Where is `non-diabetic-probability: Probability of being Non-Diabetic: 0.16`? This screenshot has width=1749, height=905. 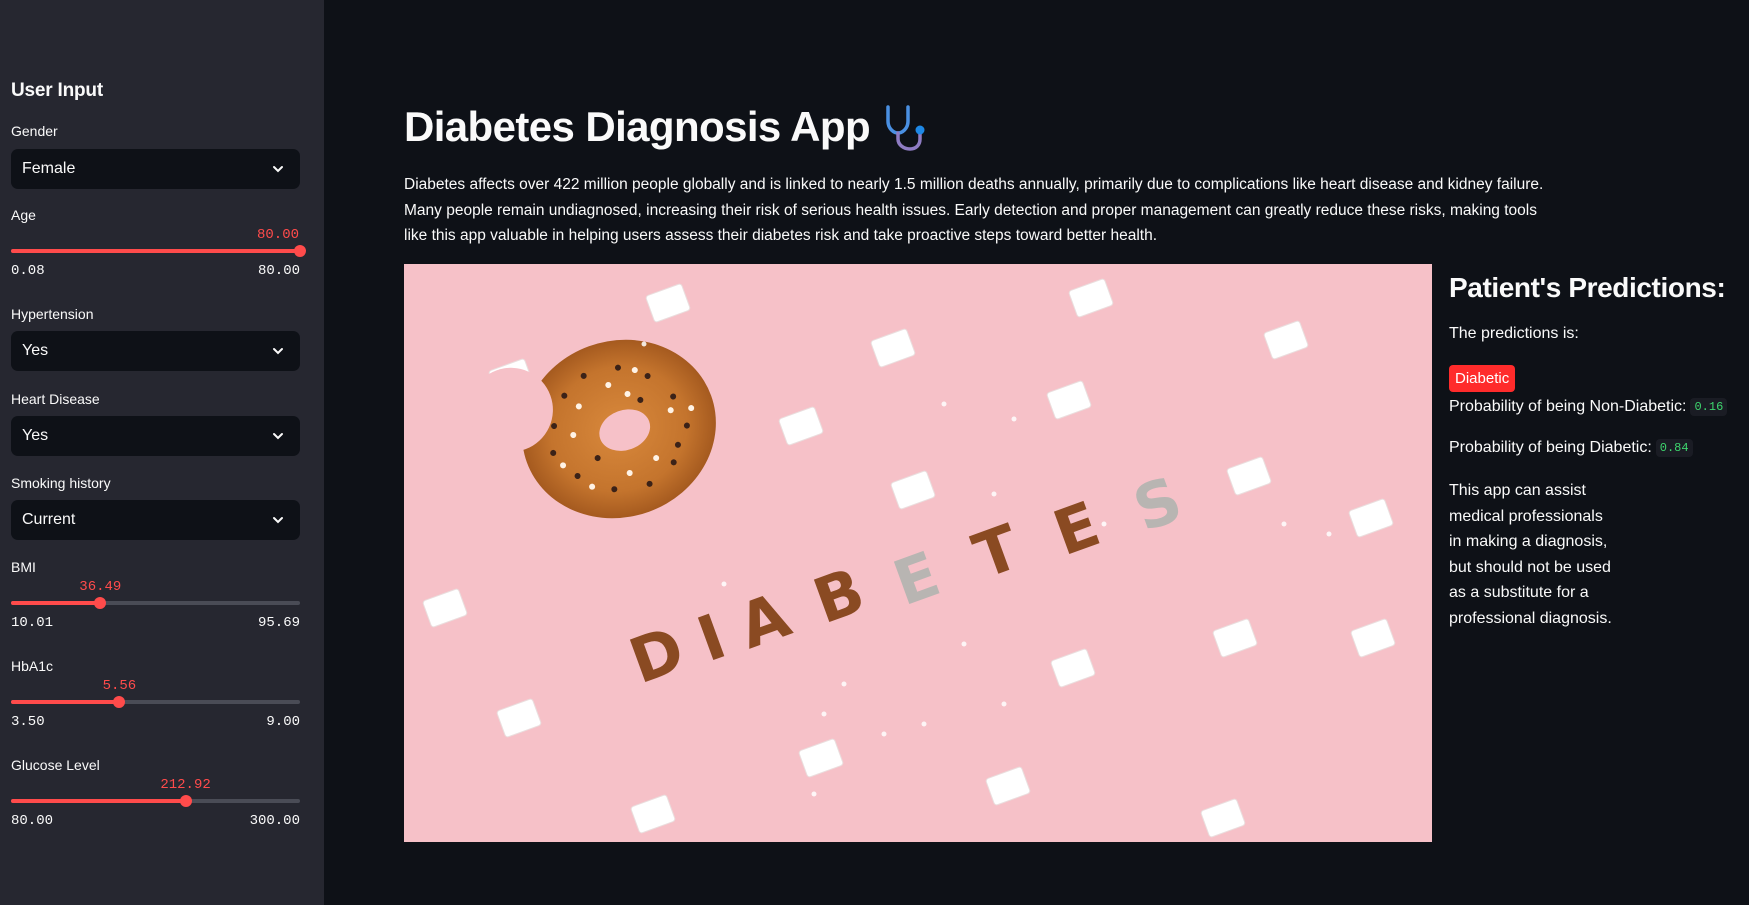 non-diabetic-probability: Probability of being Non-Diabetic: 0.16 is located at coordinates (1588, 407).